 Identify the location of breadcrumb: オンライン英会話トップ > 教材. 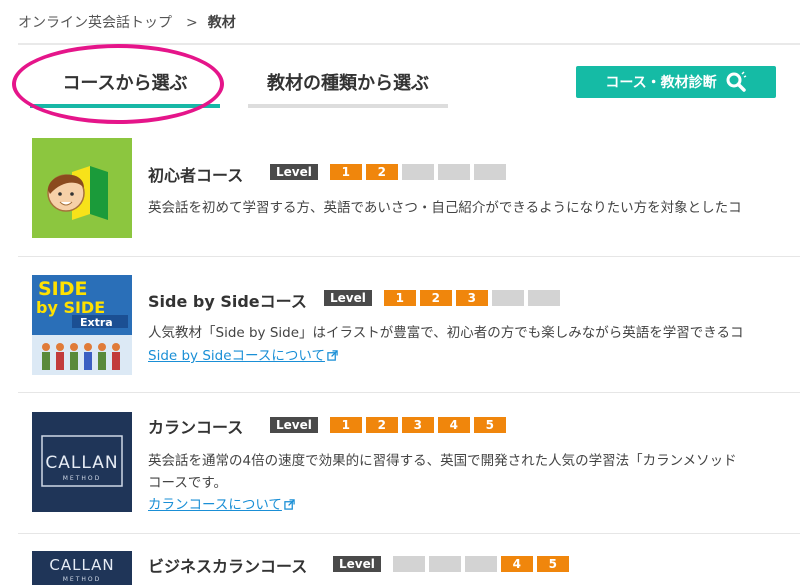
(127, 22).